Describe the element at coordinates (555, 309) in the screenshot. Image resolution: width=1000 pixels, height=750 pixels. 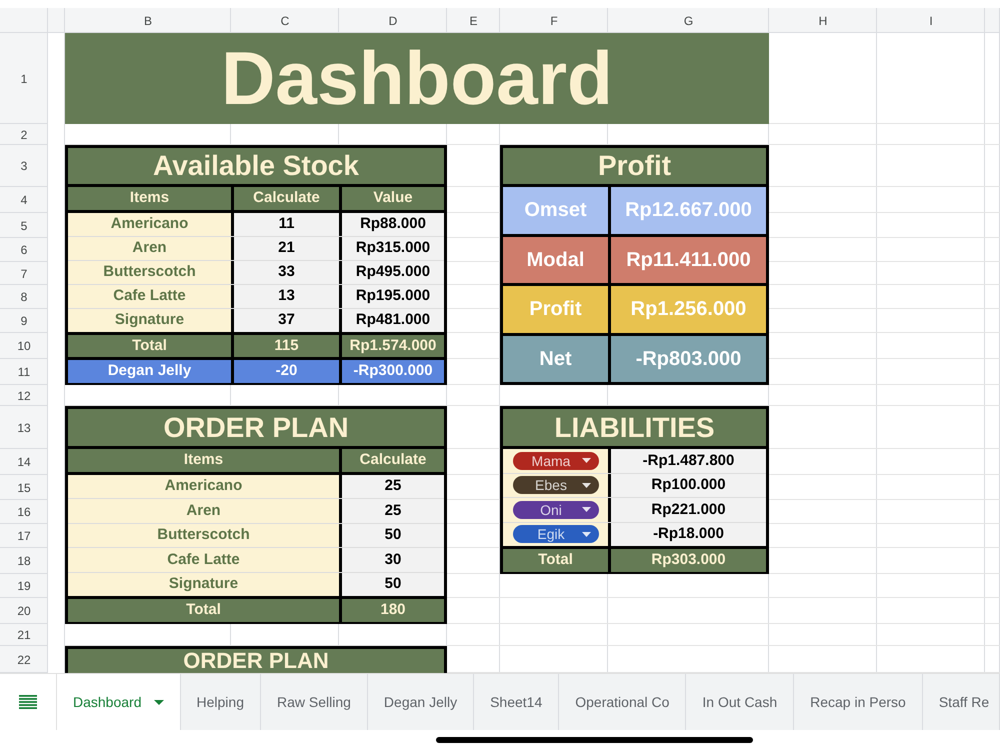
I see `metric-label: Profit` at that location.